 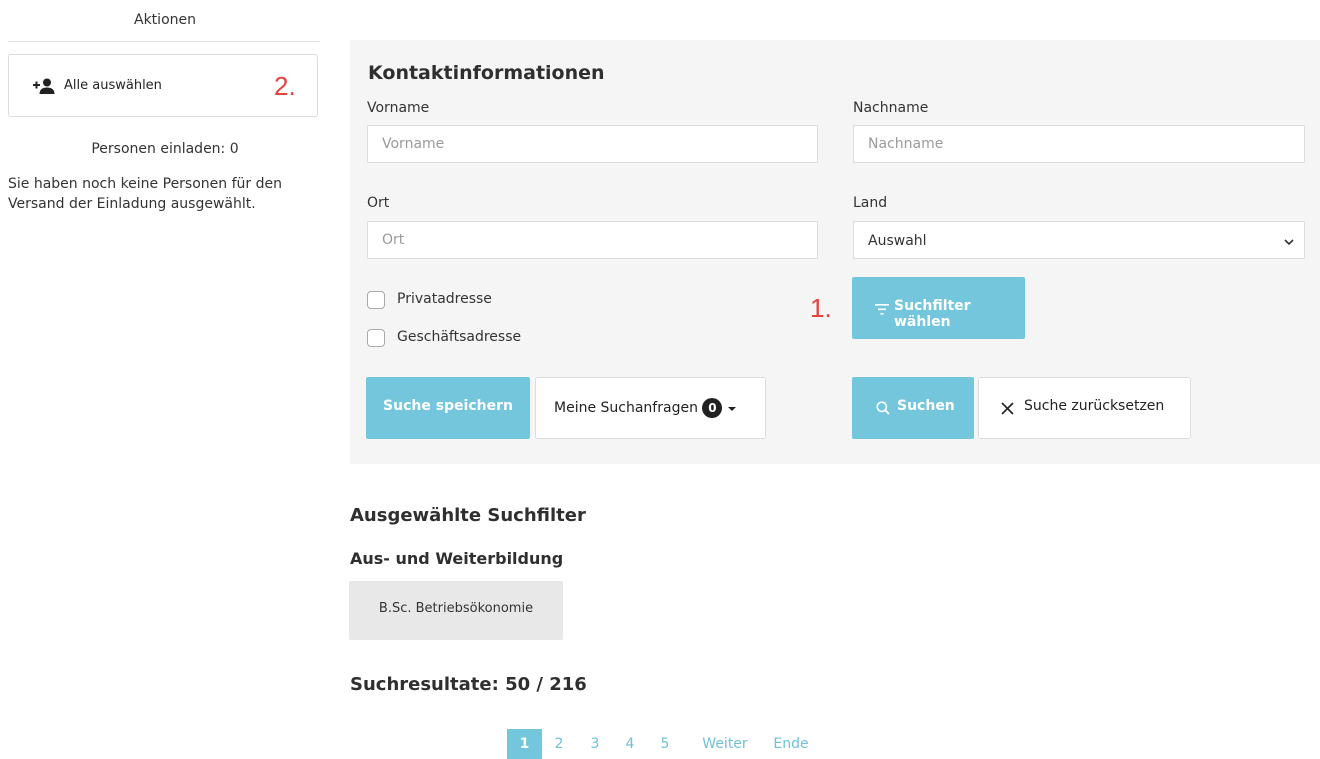 I want to click on country-select-value: Auswahl, so click(x=897, y=241).